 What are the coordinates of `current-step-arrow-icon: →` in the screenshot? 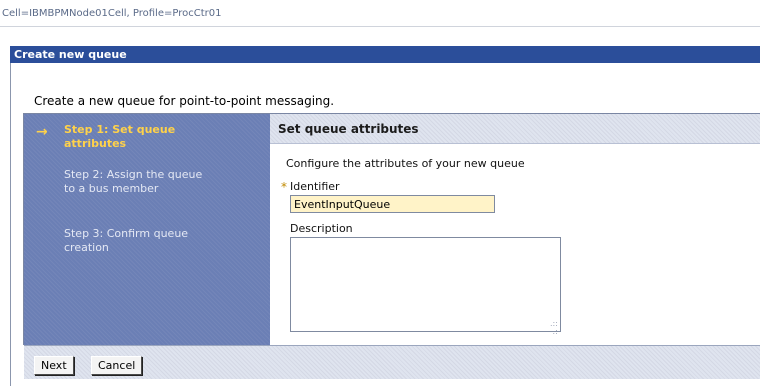 It's located at (42, 132).